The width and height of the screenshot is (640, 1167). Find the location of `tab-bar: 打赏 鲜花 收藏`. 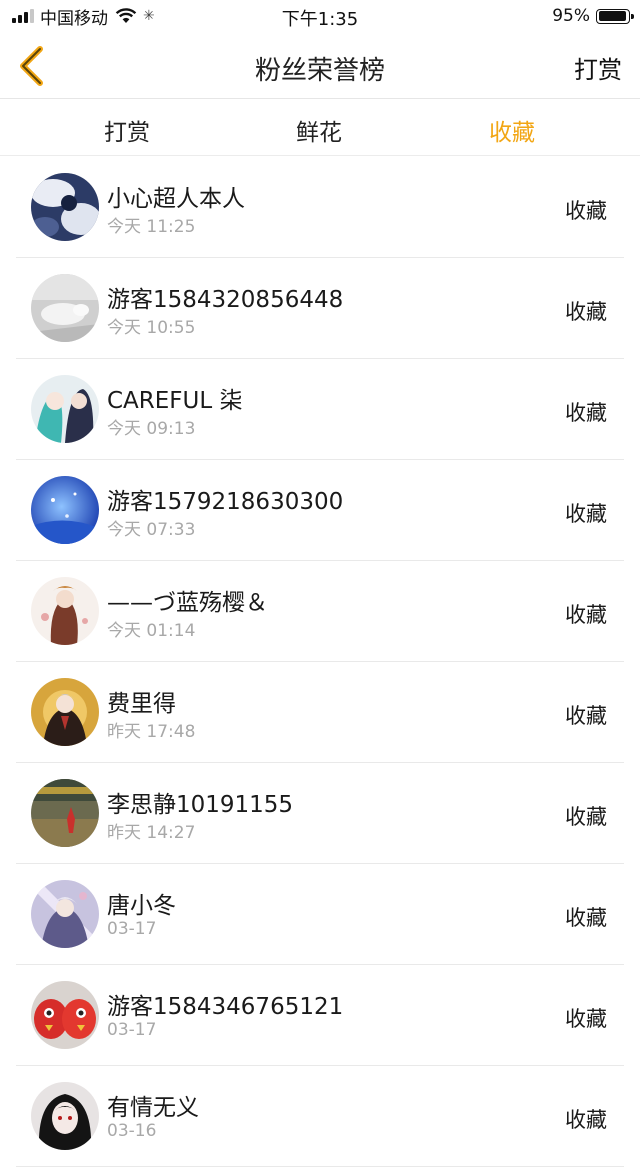

tab-bar: 打赏 鲜花 收藏 is located at coordinates (320, 127).